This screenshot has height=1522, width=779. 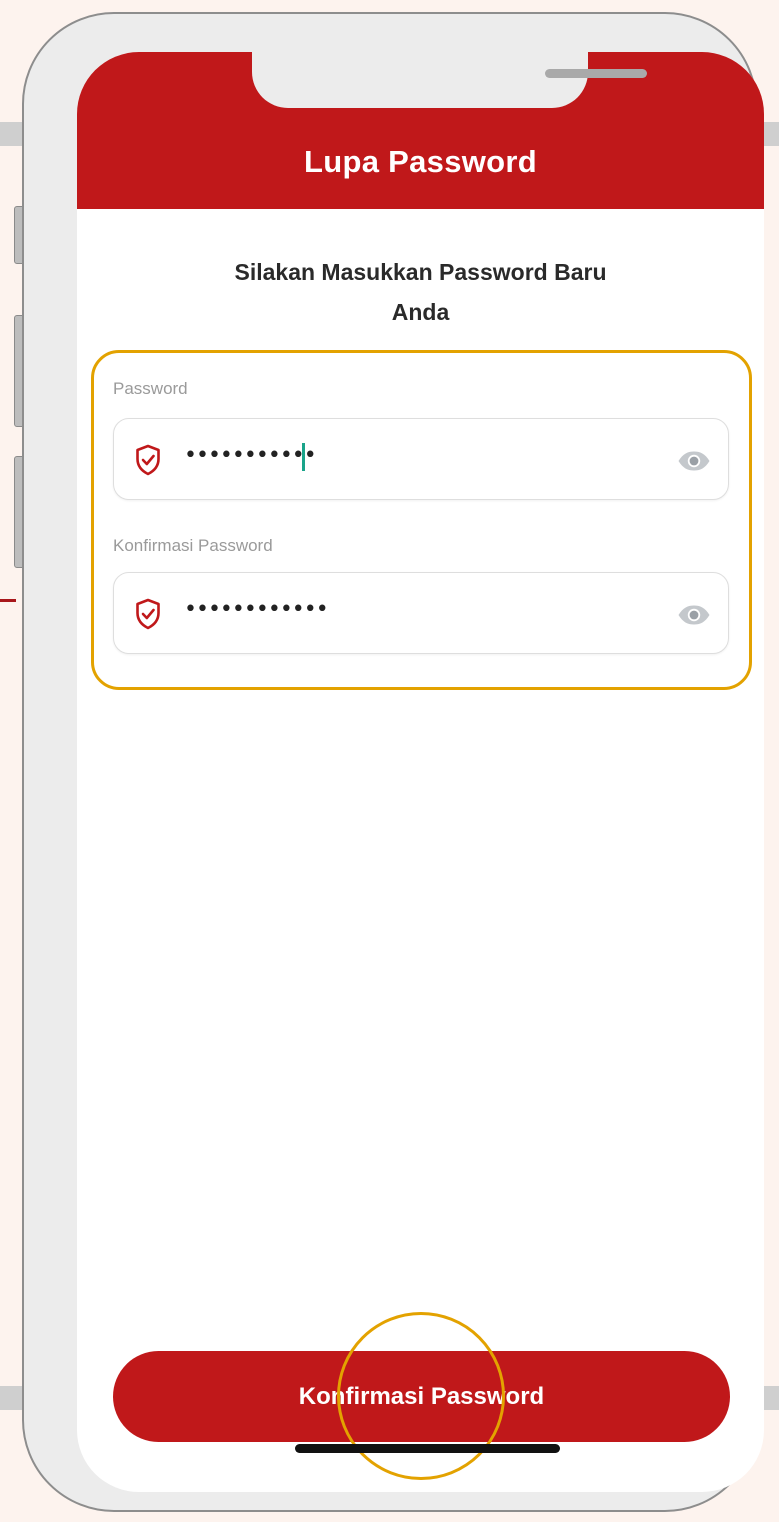 I want to click on instruction-line-2: Anda, so click(x=420, y=312).